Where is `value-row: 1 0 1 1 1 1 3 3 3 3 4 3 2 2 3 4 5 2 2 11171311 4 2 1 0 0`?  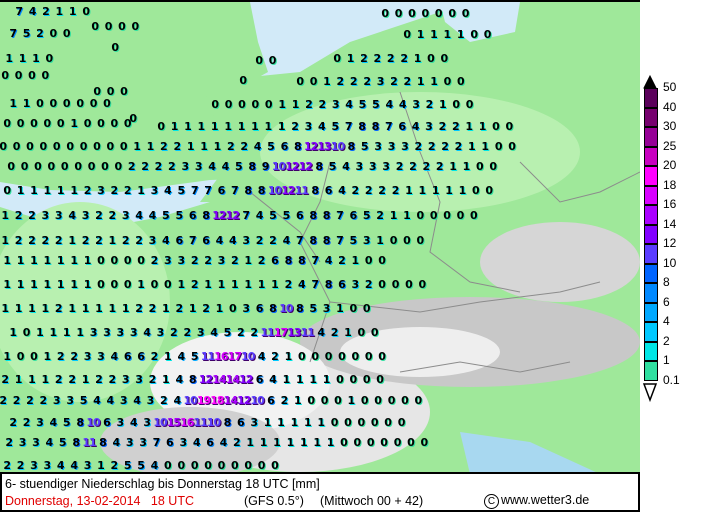
value-row: 1 0 1 1 1 1 3 3 3 3 4 3 2 2 3 4 5 2 2 11171311 4 2 1 0 0 is located at coordinates (193, 331).